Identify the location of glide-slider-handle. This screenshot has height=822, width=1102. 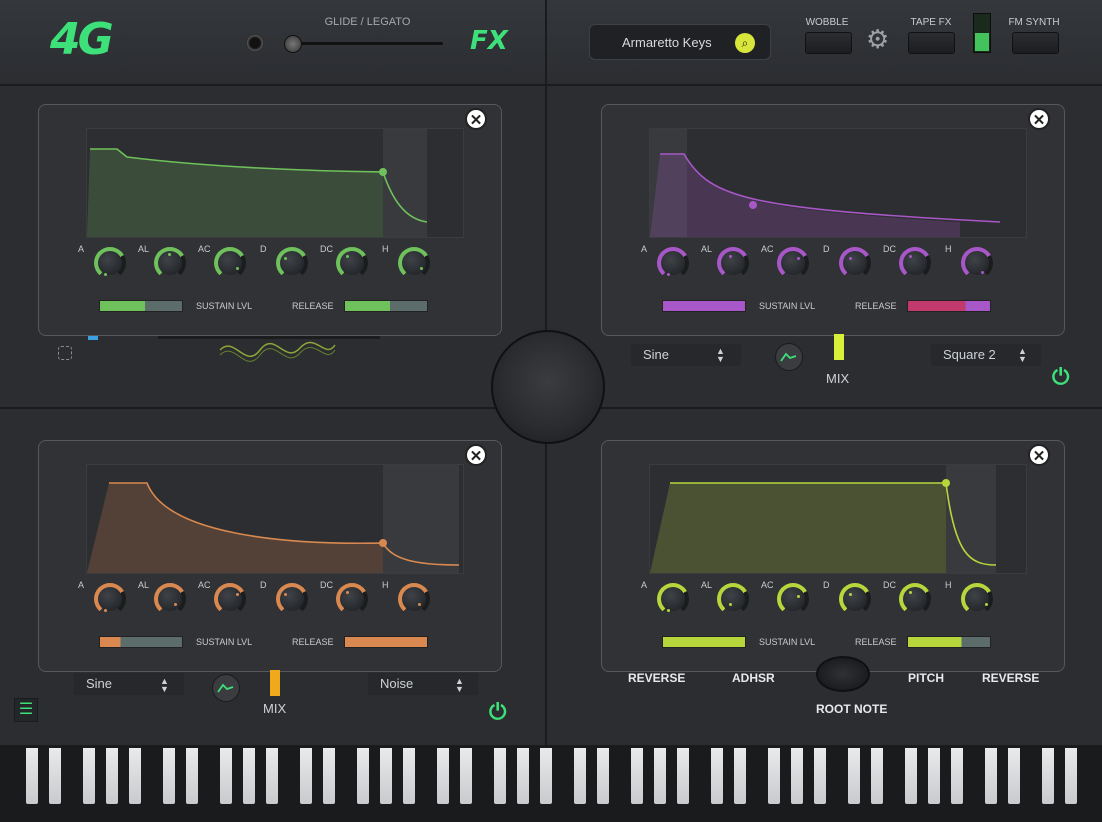
(293, 44).